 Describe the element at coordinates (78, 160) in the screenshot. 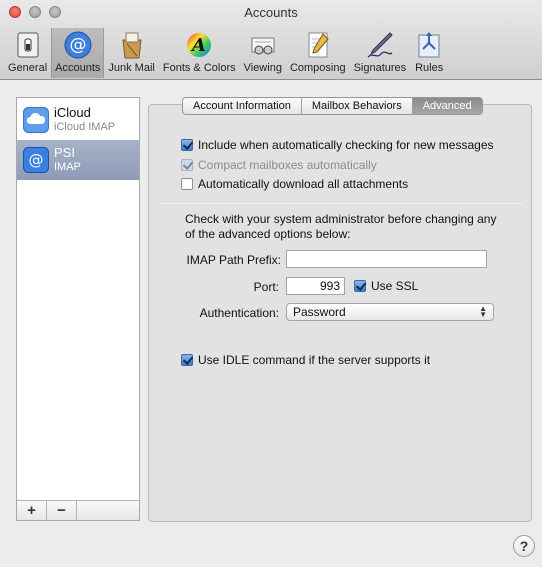

I see `account-item-psi: @ PSI IMAP` at that location.